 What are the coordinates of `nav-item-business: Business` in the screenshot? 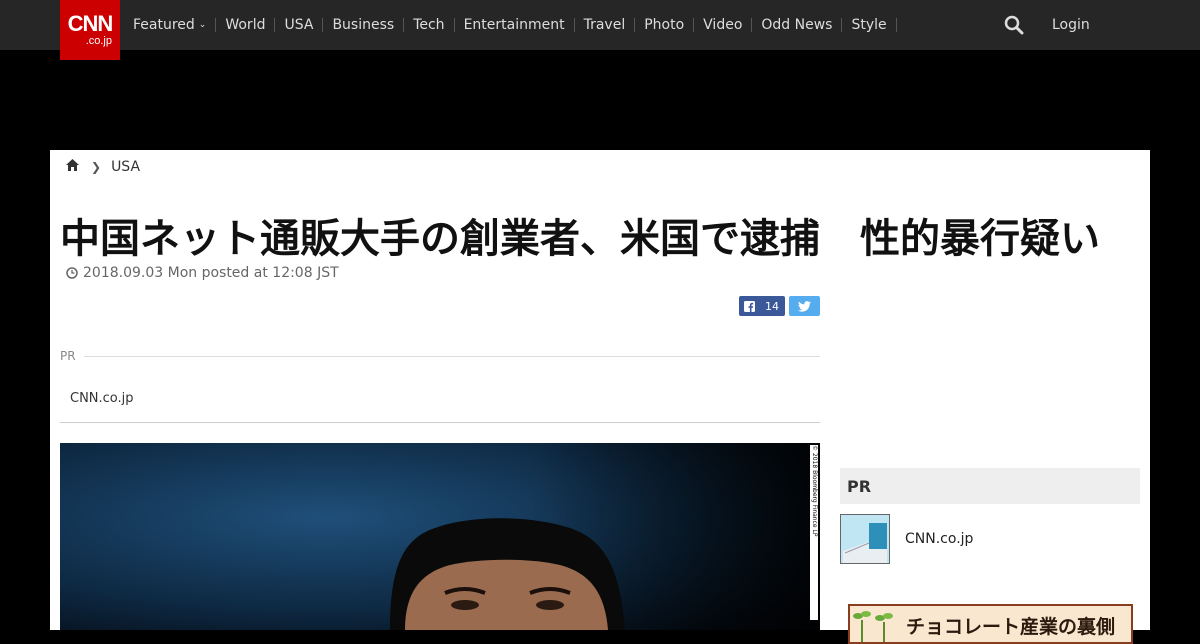 It's located at (364, 25).